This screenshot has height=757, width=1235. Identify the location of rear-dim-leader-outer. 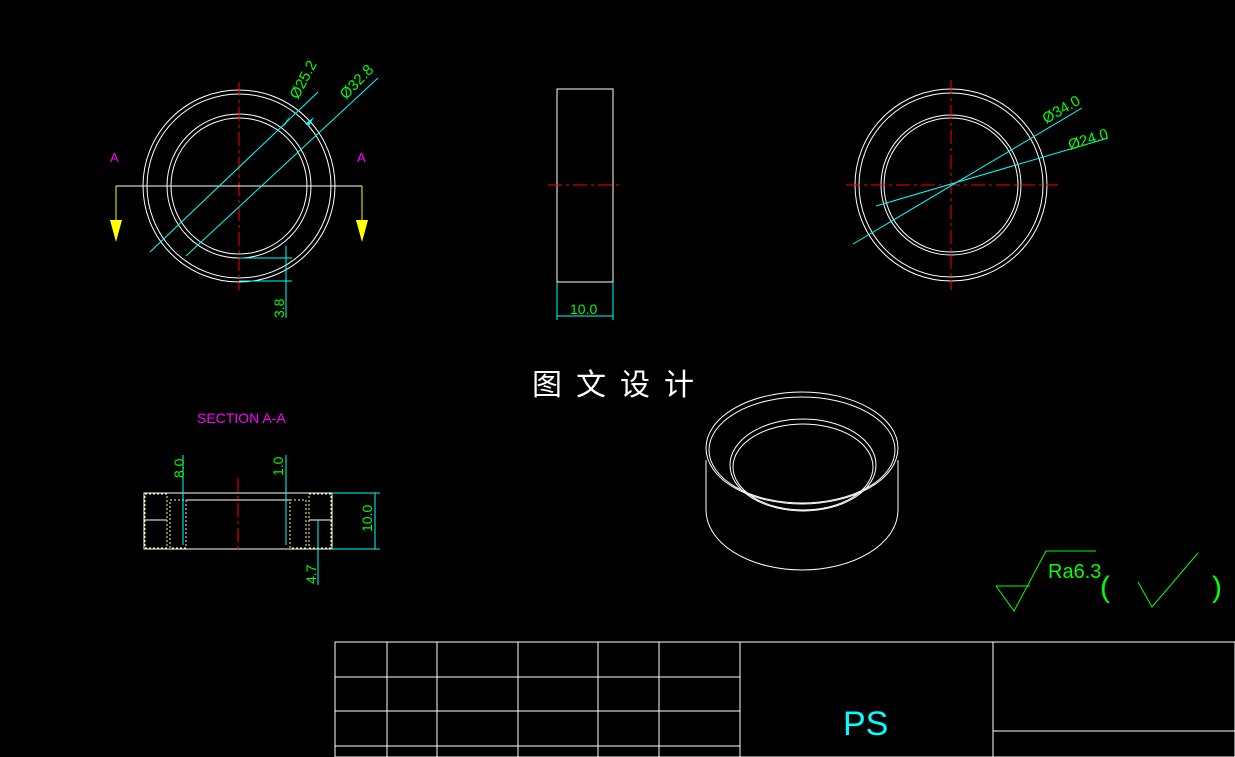
(967, 176).